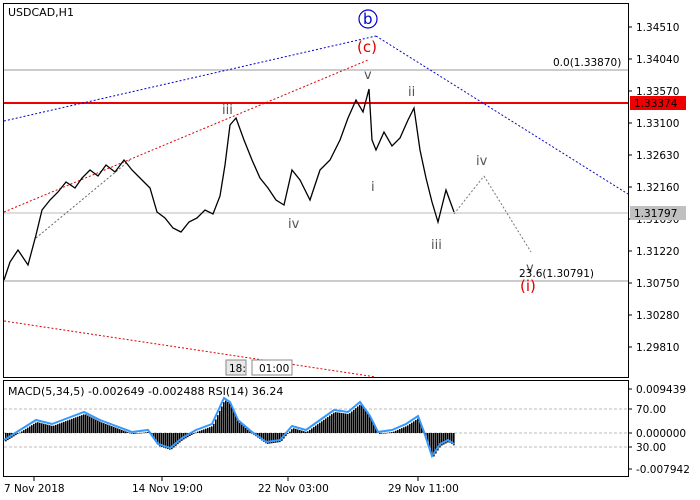  What do you see at coordinates (368, 75) in the screenshot?
I see `wave-v-top-label: v` at bounding box center [368, 75].